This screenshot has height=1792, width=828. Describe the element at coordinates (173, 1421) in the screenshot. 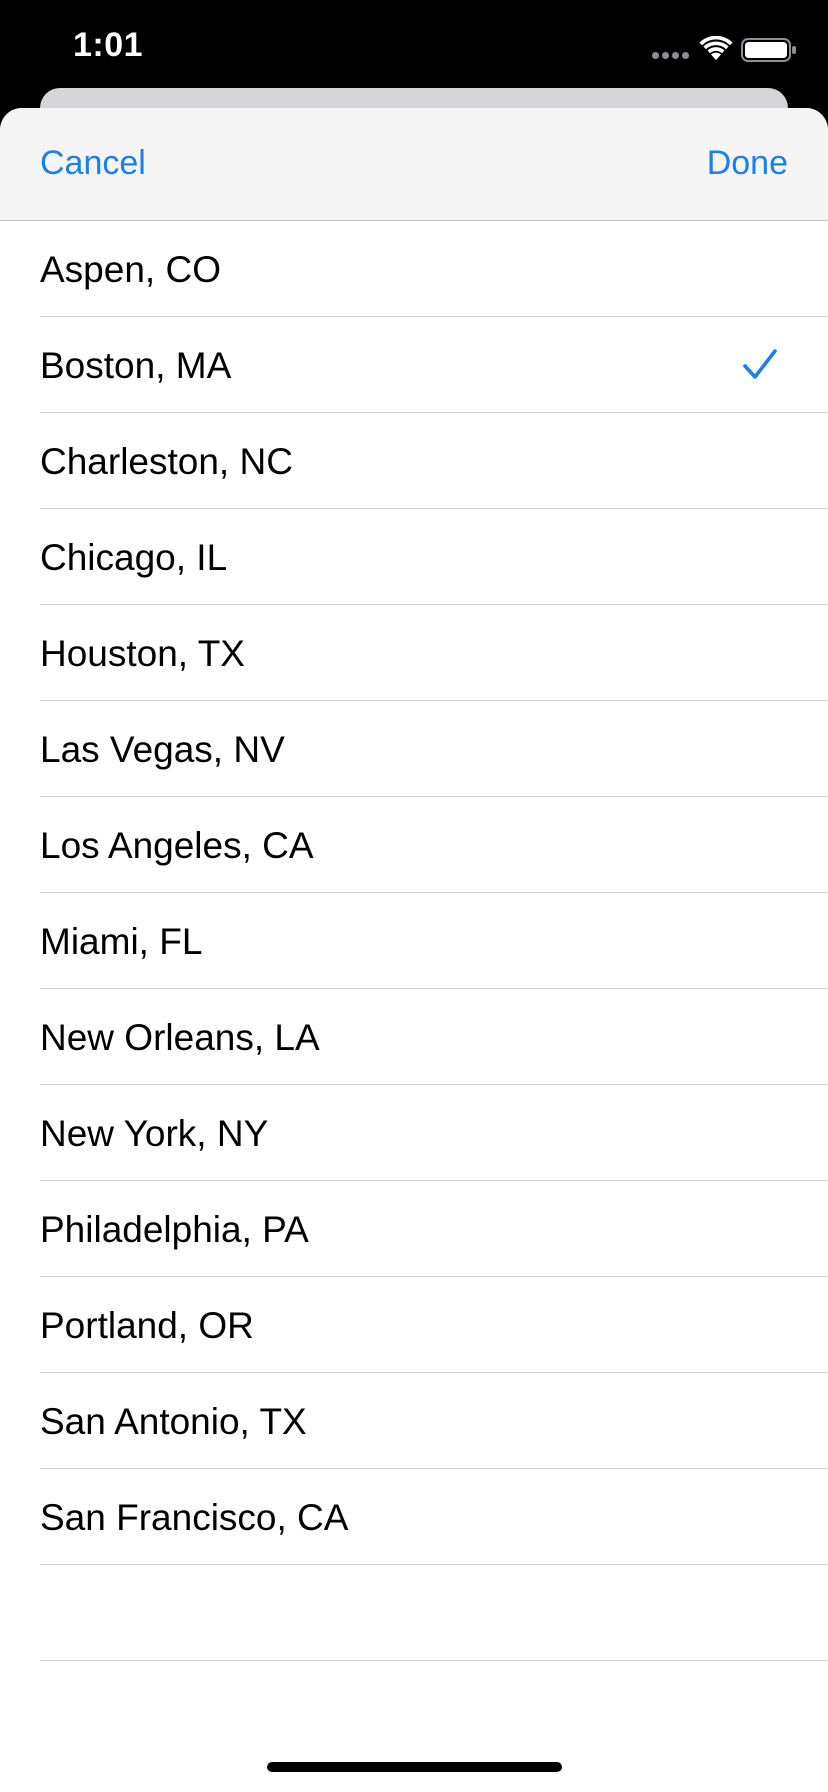

I see `city-label: San Antonio, TX` at that location.